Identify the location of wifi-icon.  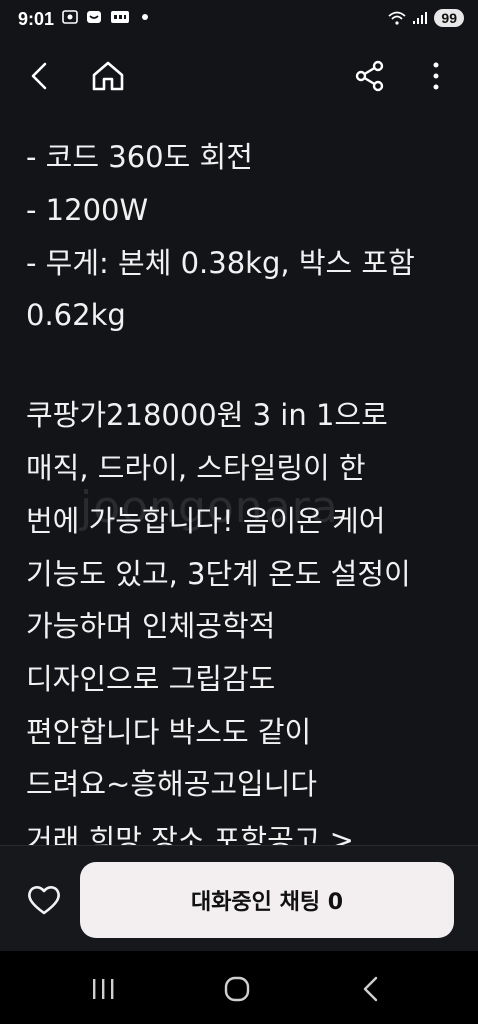
(397, 18).